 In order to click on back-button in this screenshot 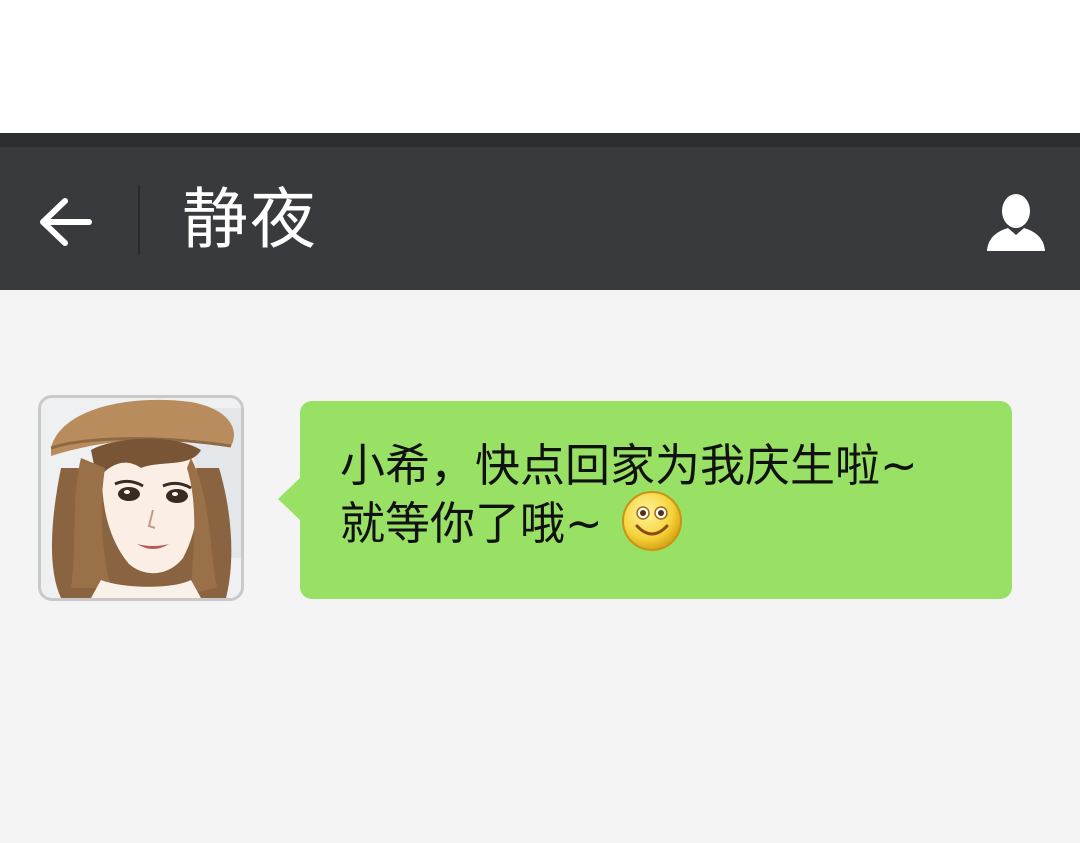, I will do `click(66, 222)`.